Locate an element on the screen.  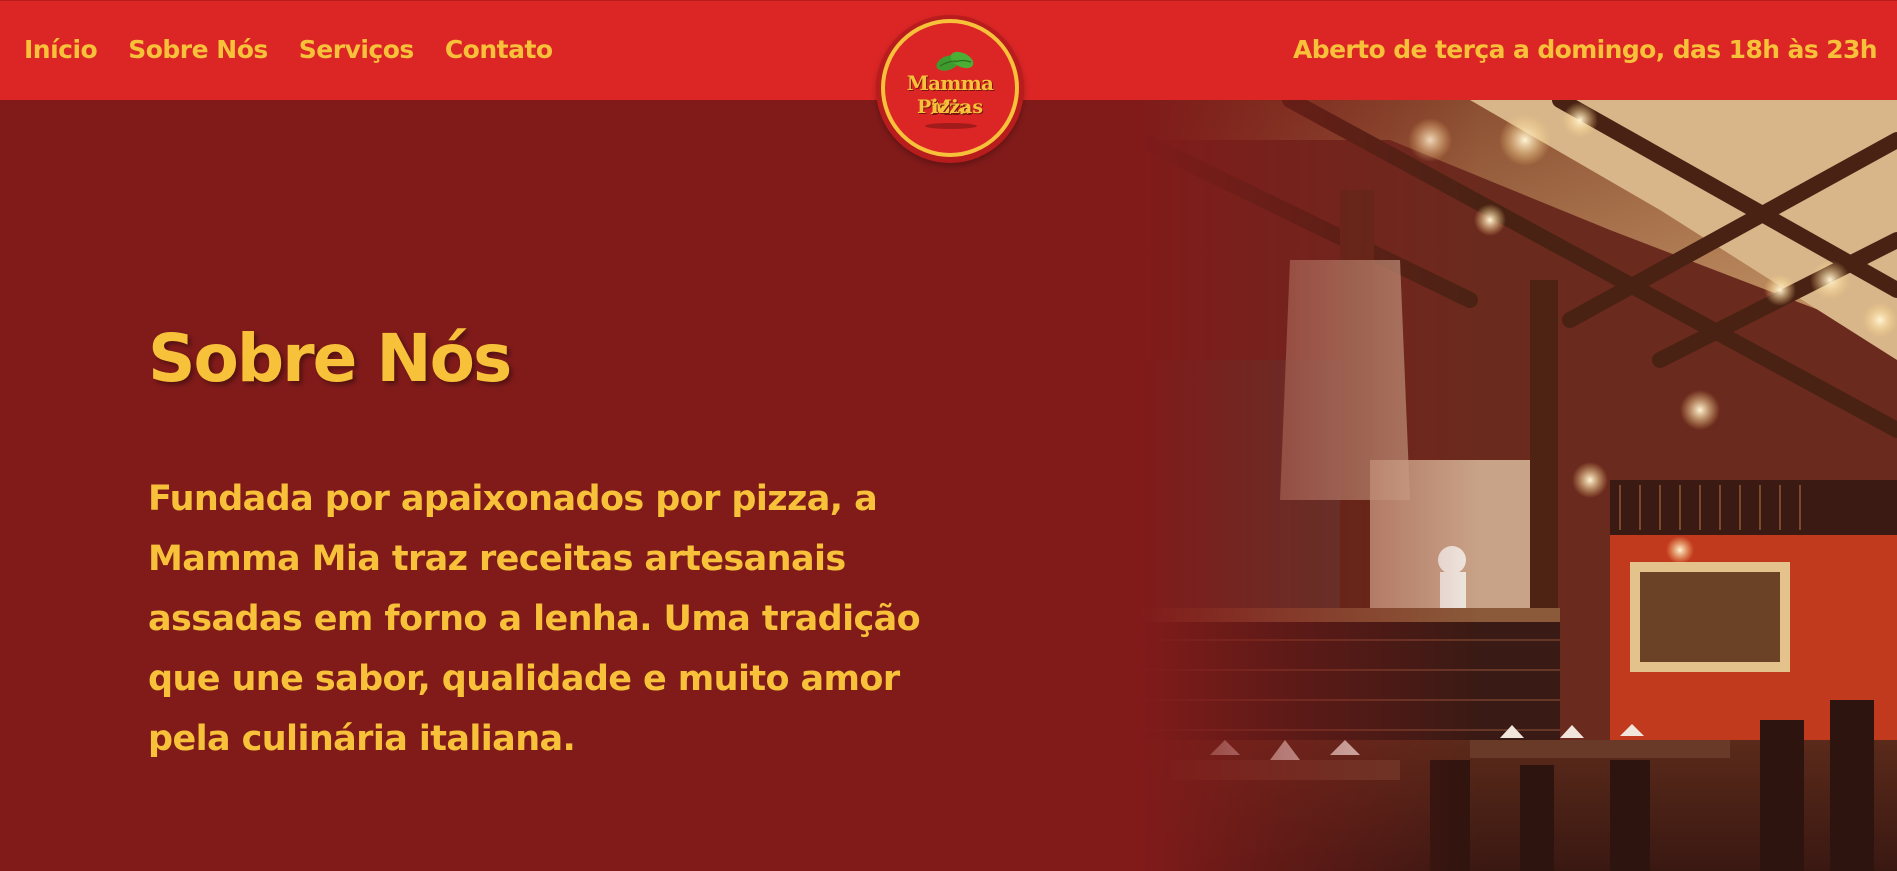
logo-badge: Mamma Mia Pizzas is located at coordinates (950, 88).